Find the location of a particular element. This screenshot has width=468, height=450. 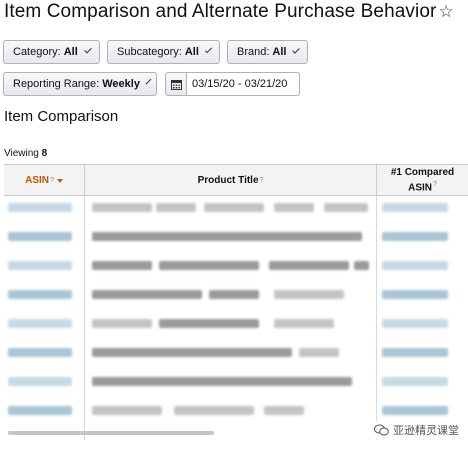

watermark: 亚逊精灵课堂 is located at coordinates (416, 430).